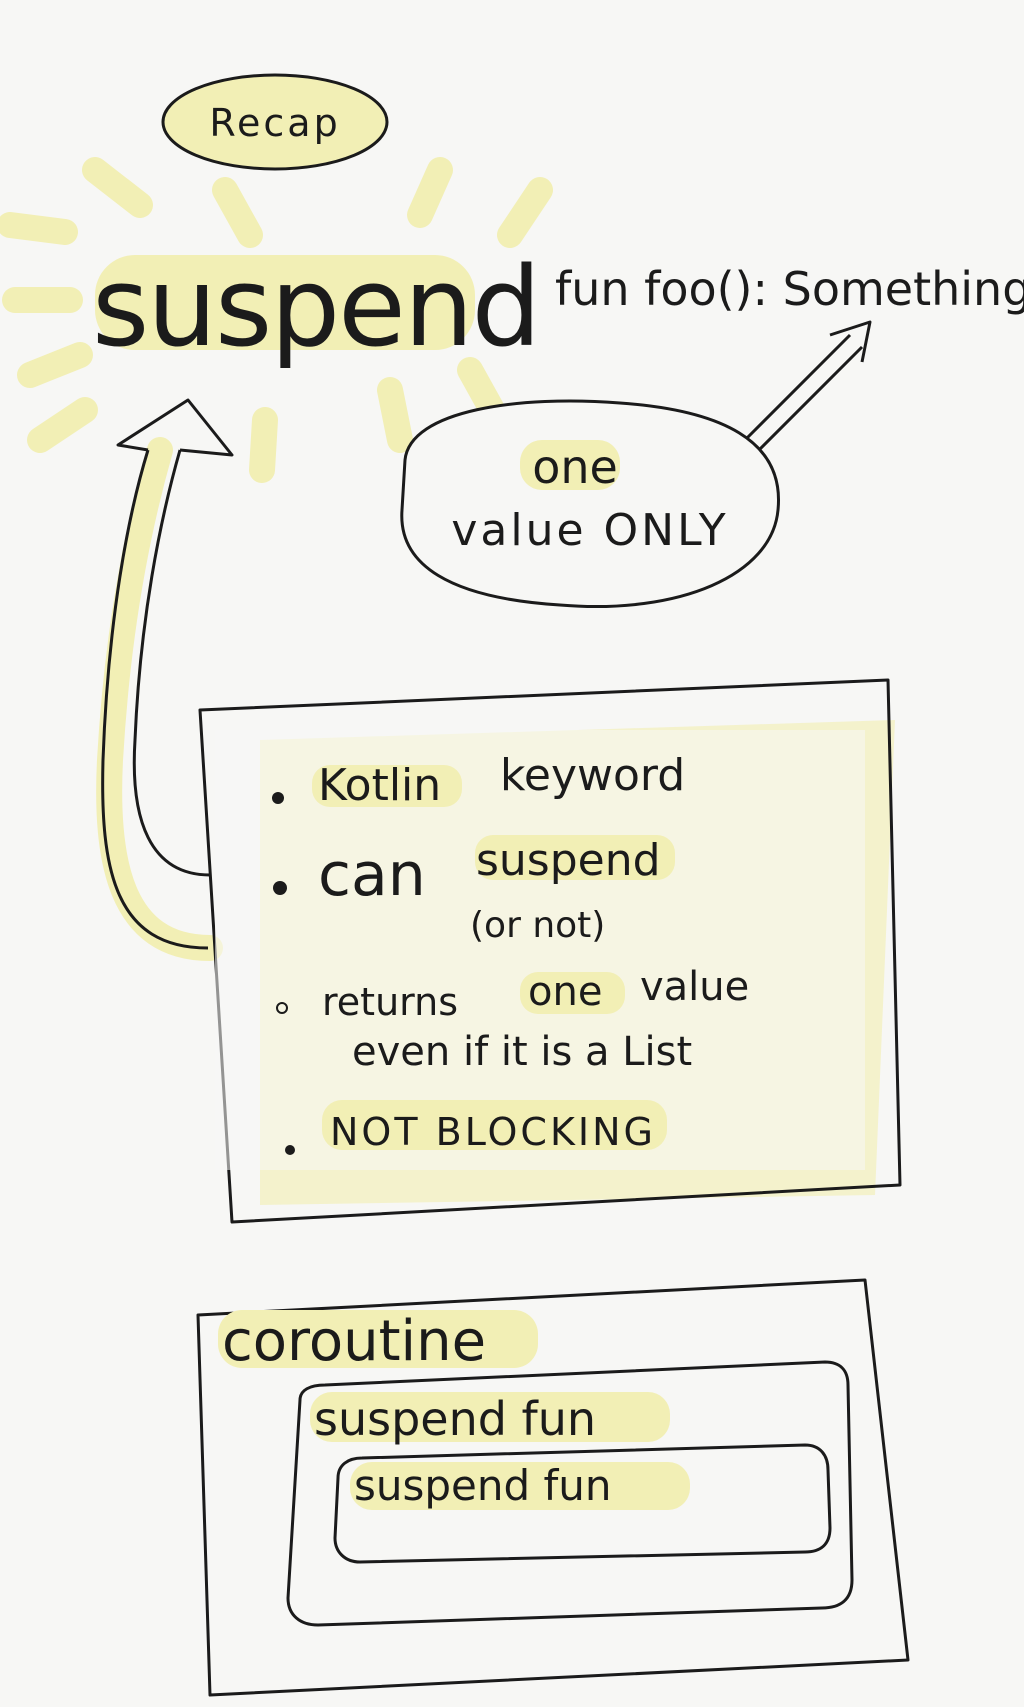  Describe the element at coordinates (789, 289) in the screenshot. I see `function-signature: fun foo(): Something` at that location.